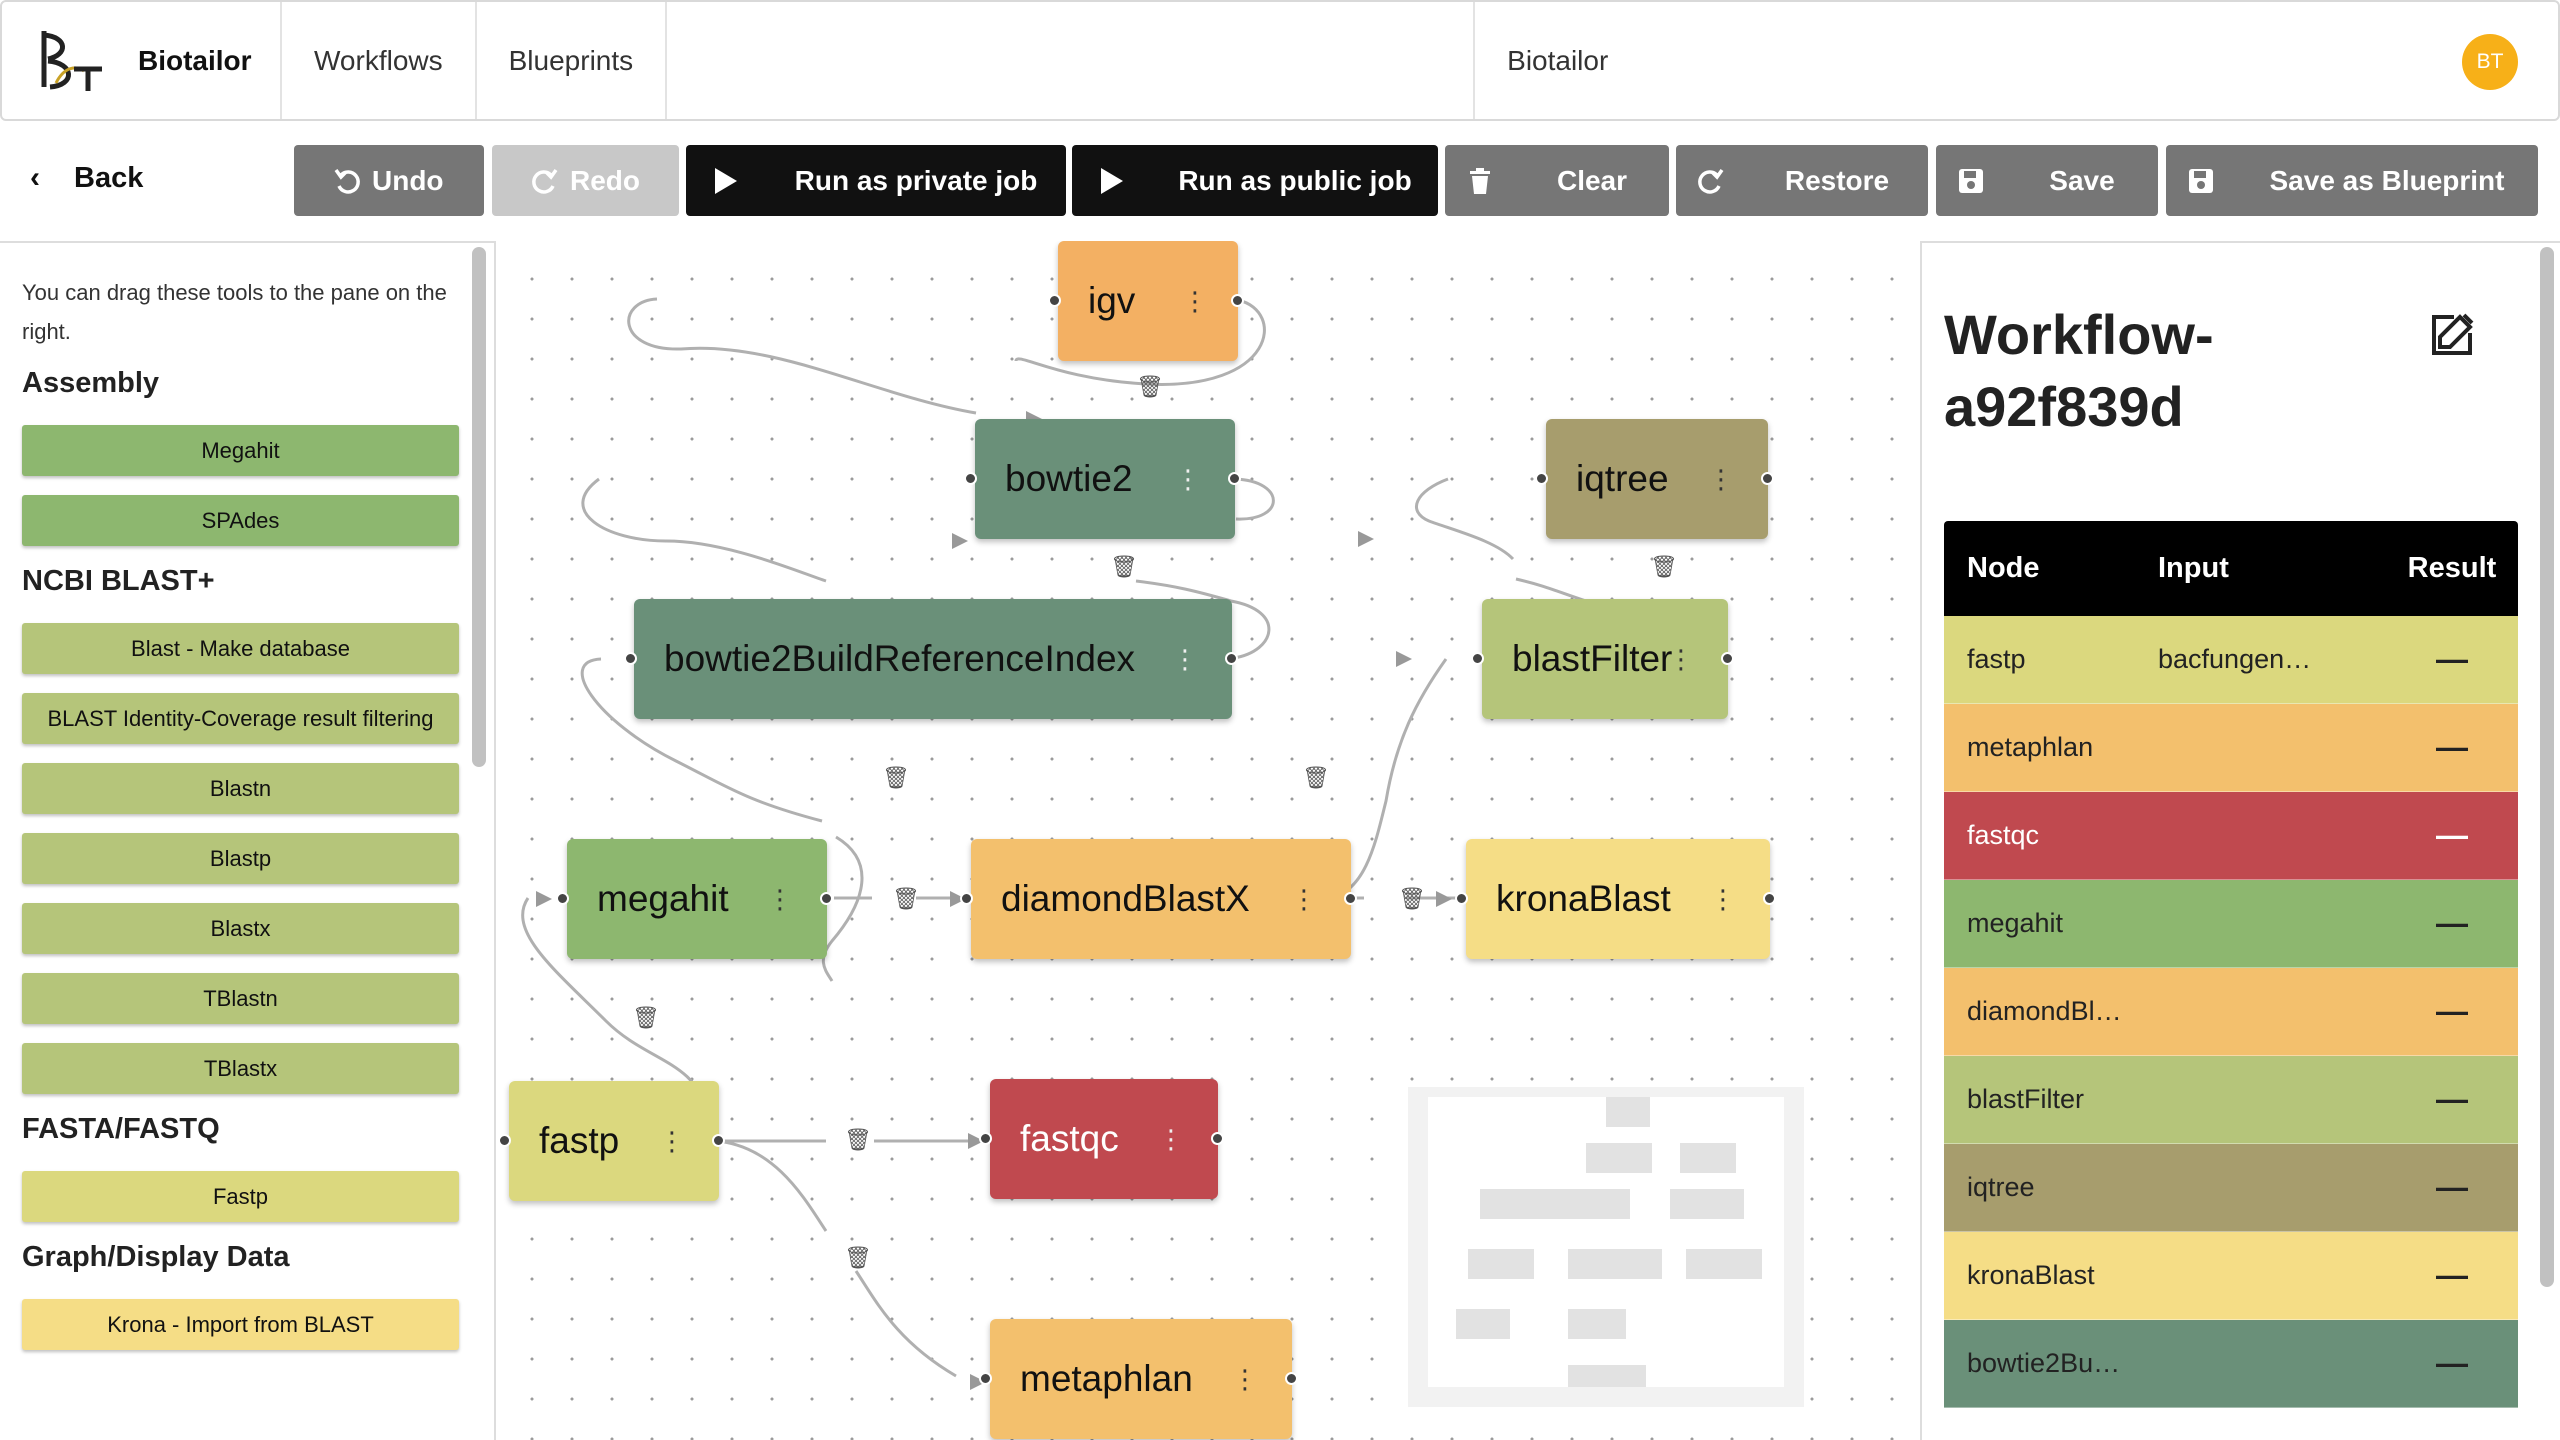 Image resolution: width=2560 pixels, height=1440 pixels. What do you see at coordinates (479, 507) in the screenshot?
I see `sidebar-scrollbar` at bounding box center [479, 507].